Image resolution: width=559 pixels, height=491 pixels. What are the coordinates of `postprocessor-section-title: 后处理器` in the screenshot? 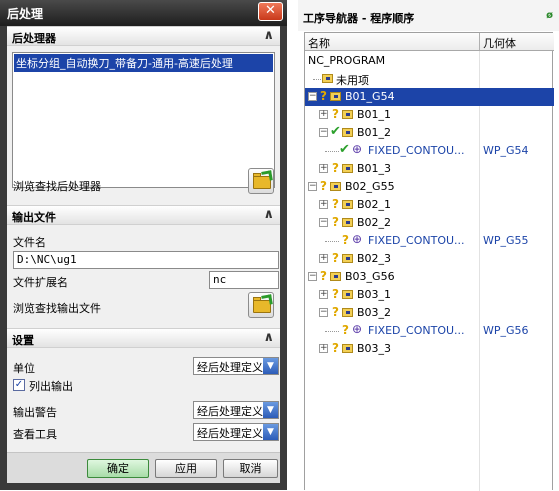 It's located at (34, 38).